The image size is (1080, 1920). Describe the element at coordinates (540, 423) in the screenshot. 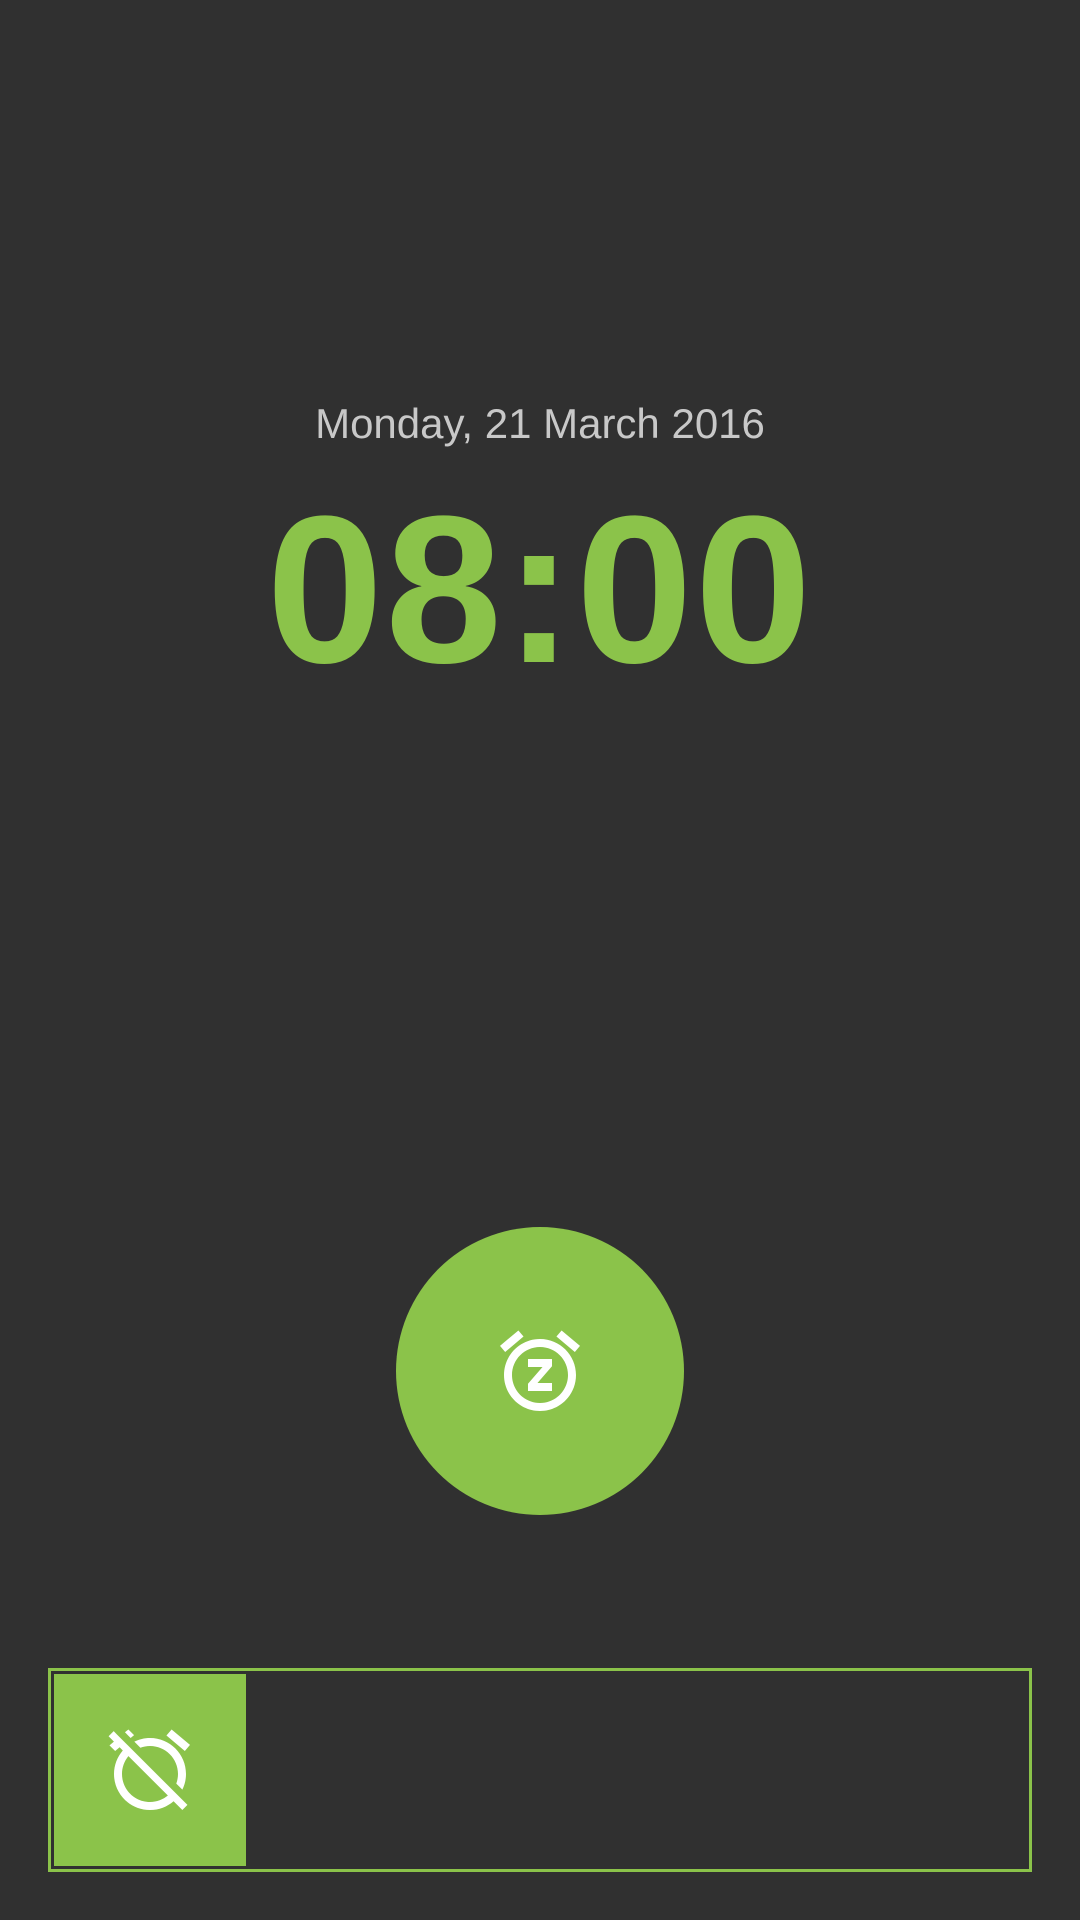

I see `alarm-date: Monday, 21 March 2016` at that location.